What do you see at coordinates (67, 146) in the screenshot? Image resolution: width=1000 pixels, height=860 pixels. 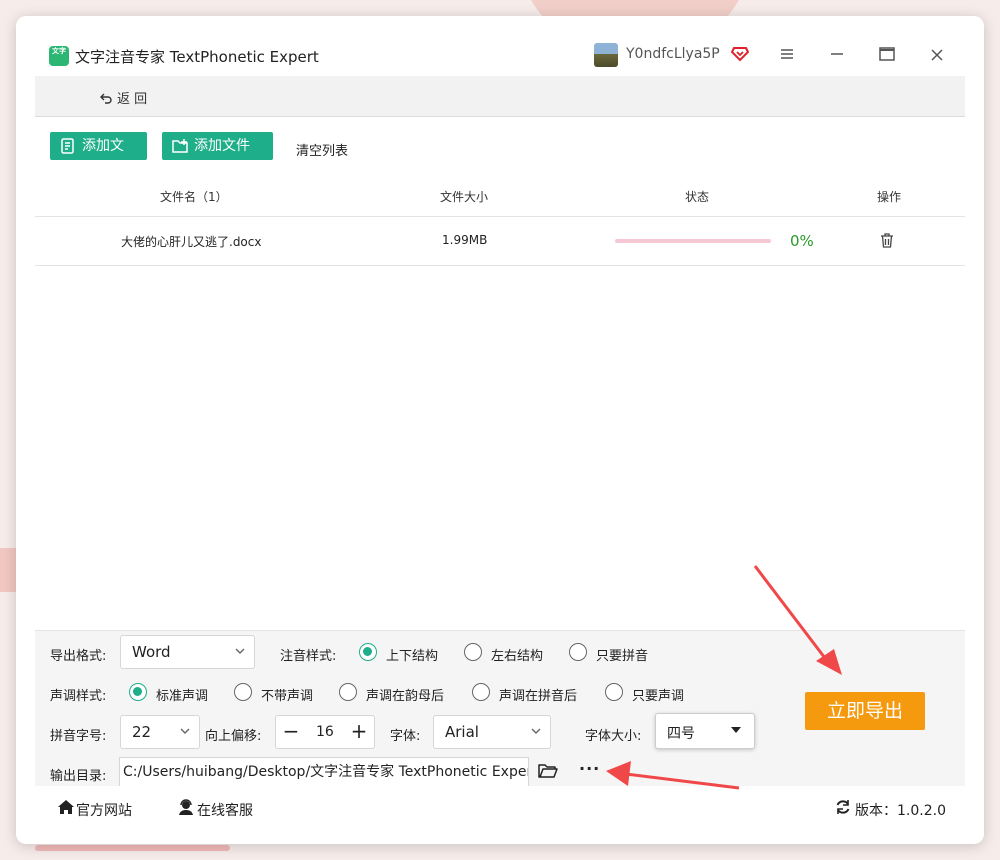 I see `add-file-icon` at bounding box center [67, 146].